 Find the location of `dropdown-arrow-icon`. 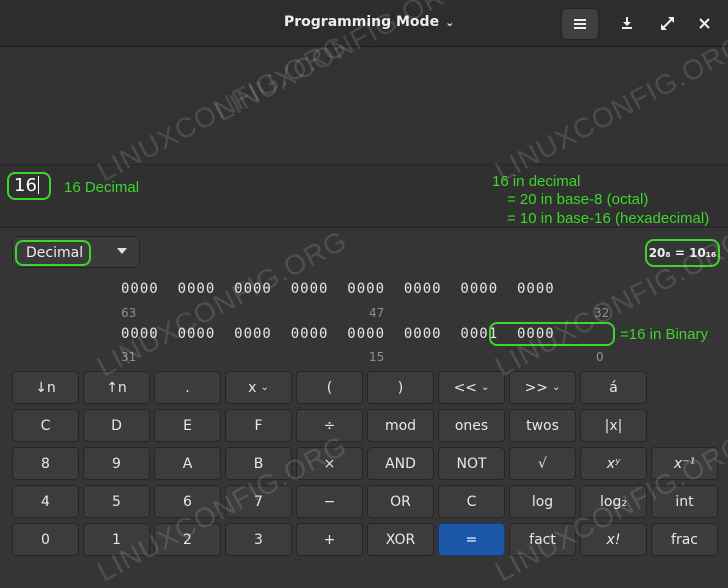

dropdown-arrow-icon is located at coordinates (122, 251).